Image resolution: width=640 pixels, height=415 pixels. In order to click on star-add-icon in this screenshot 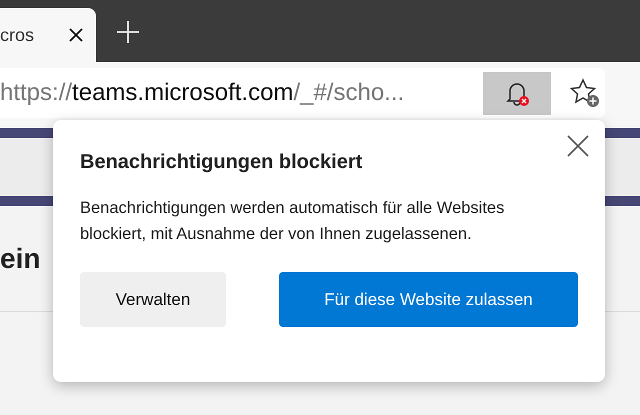, I will do `click(585, 93)`.